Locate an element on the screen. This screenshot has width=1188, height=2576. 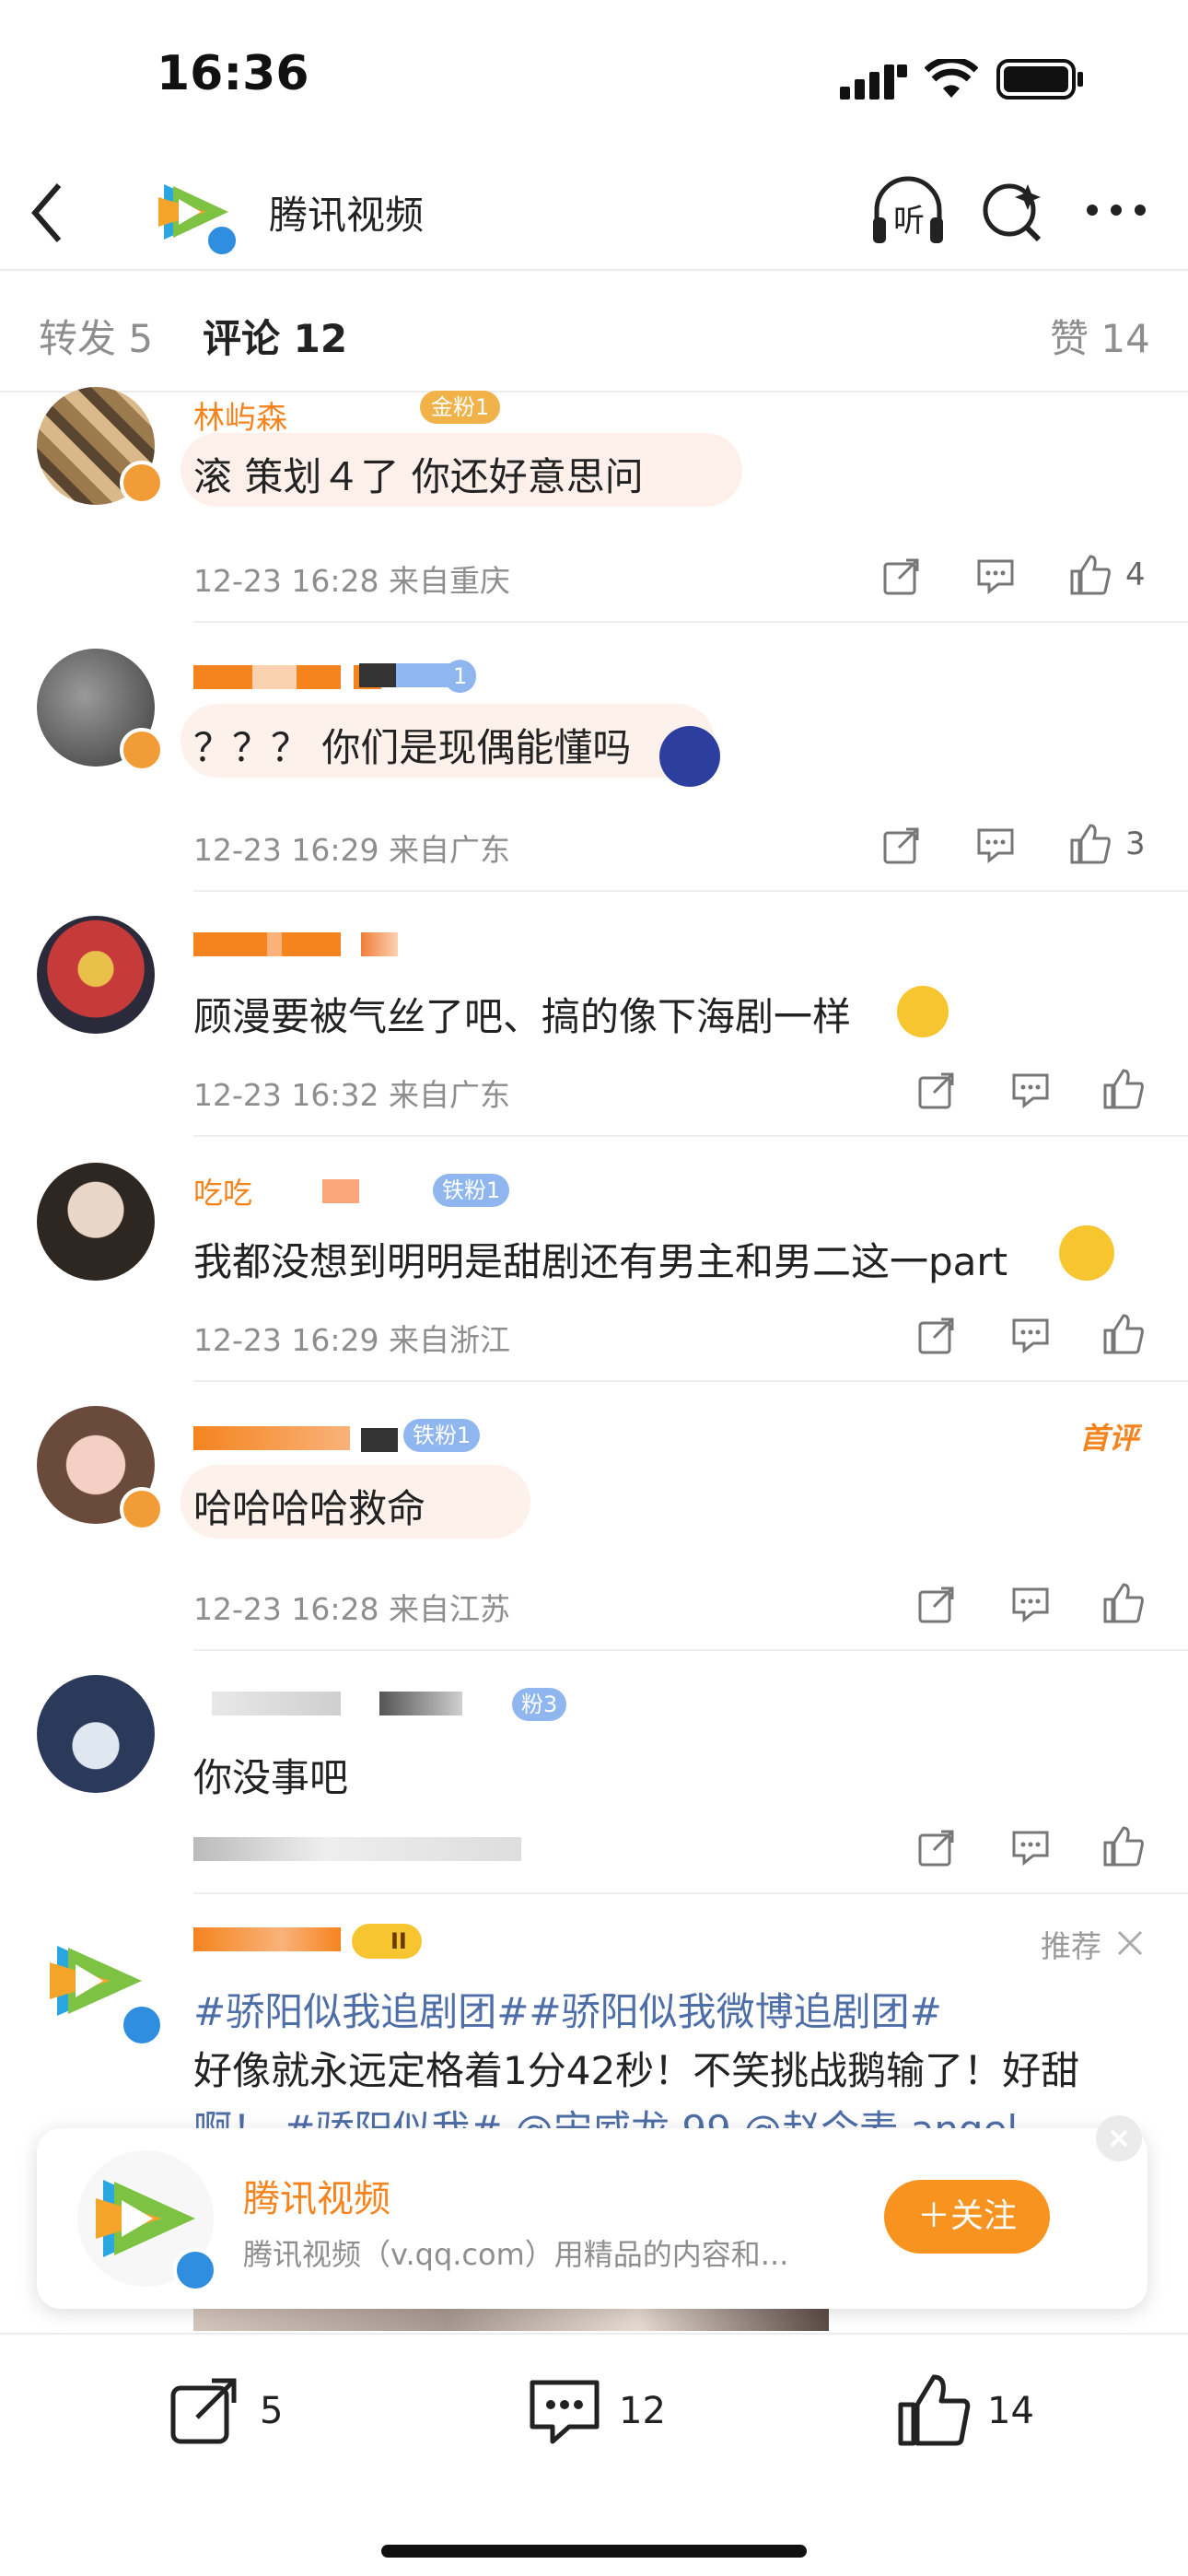
signal-icon is located at coordinates (874, 83).